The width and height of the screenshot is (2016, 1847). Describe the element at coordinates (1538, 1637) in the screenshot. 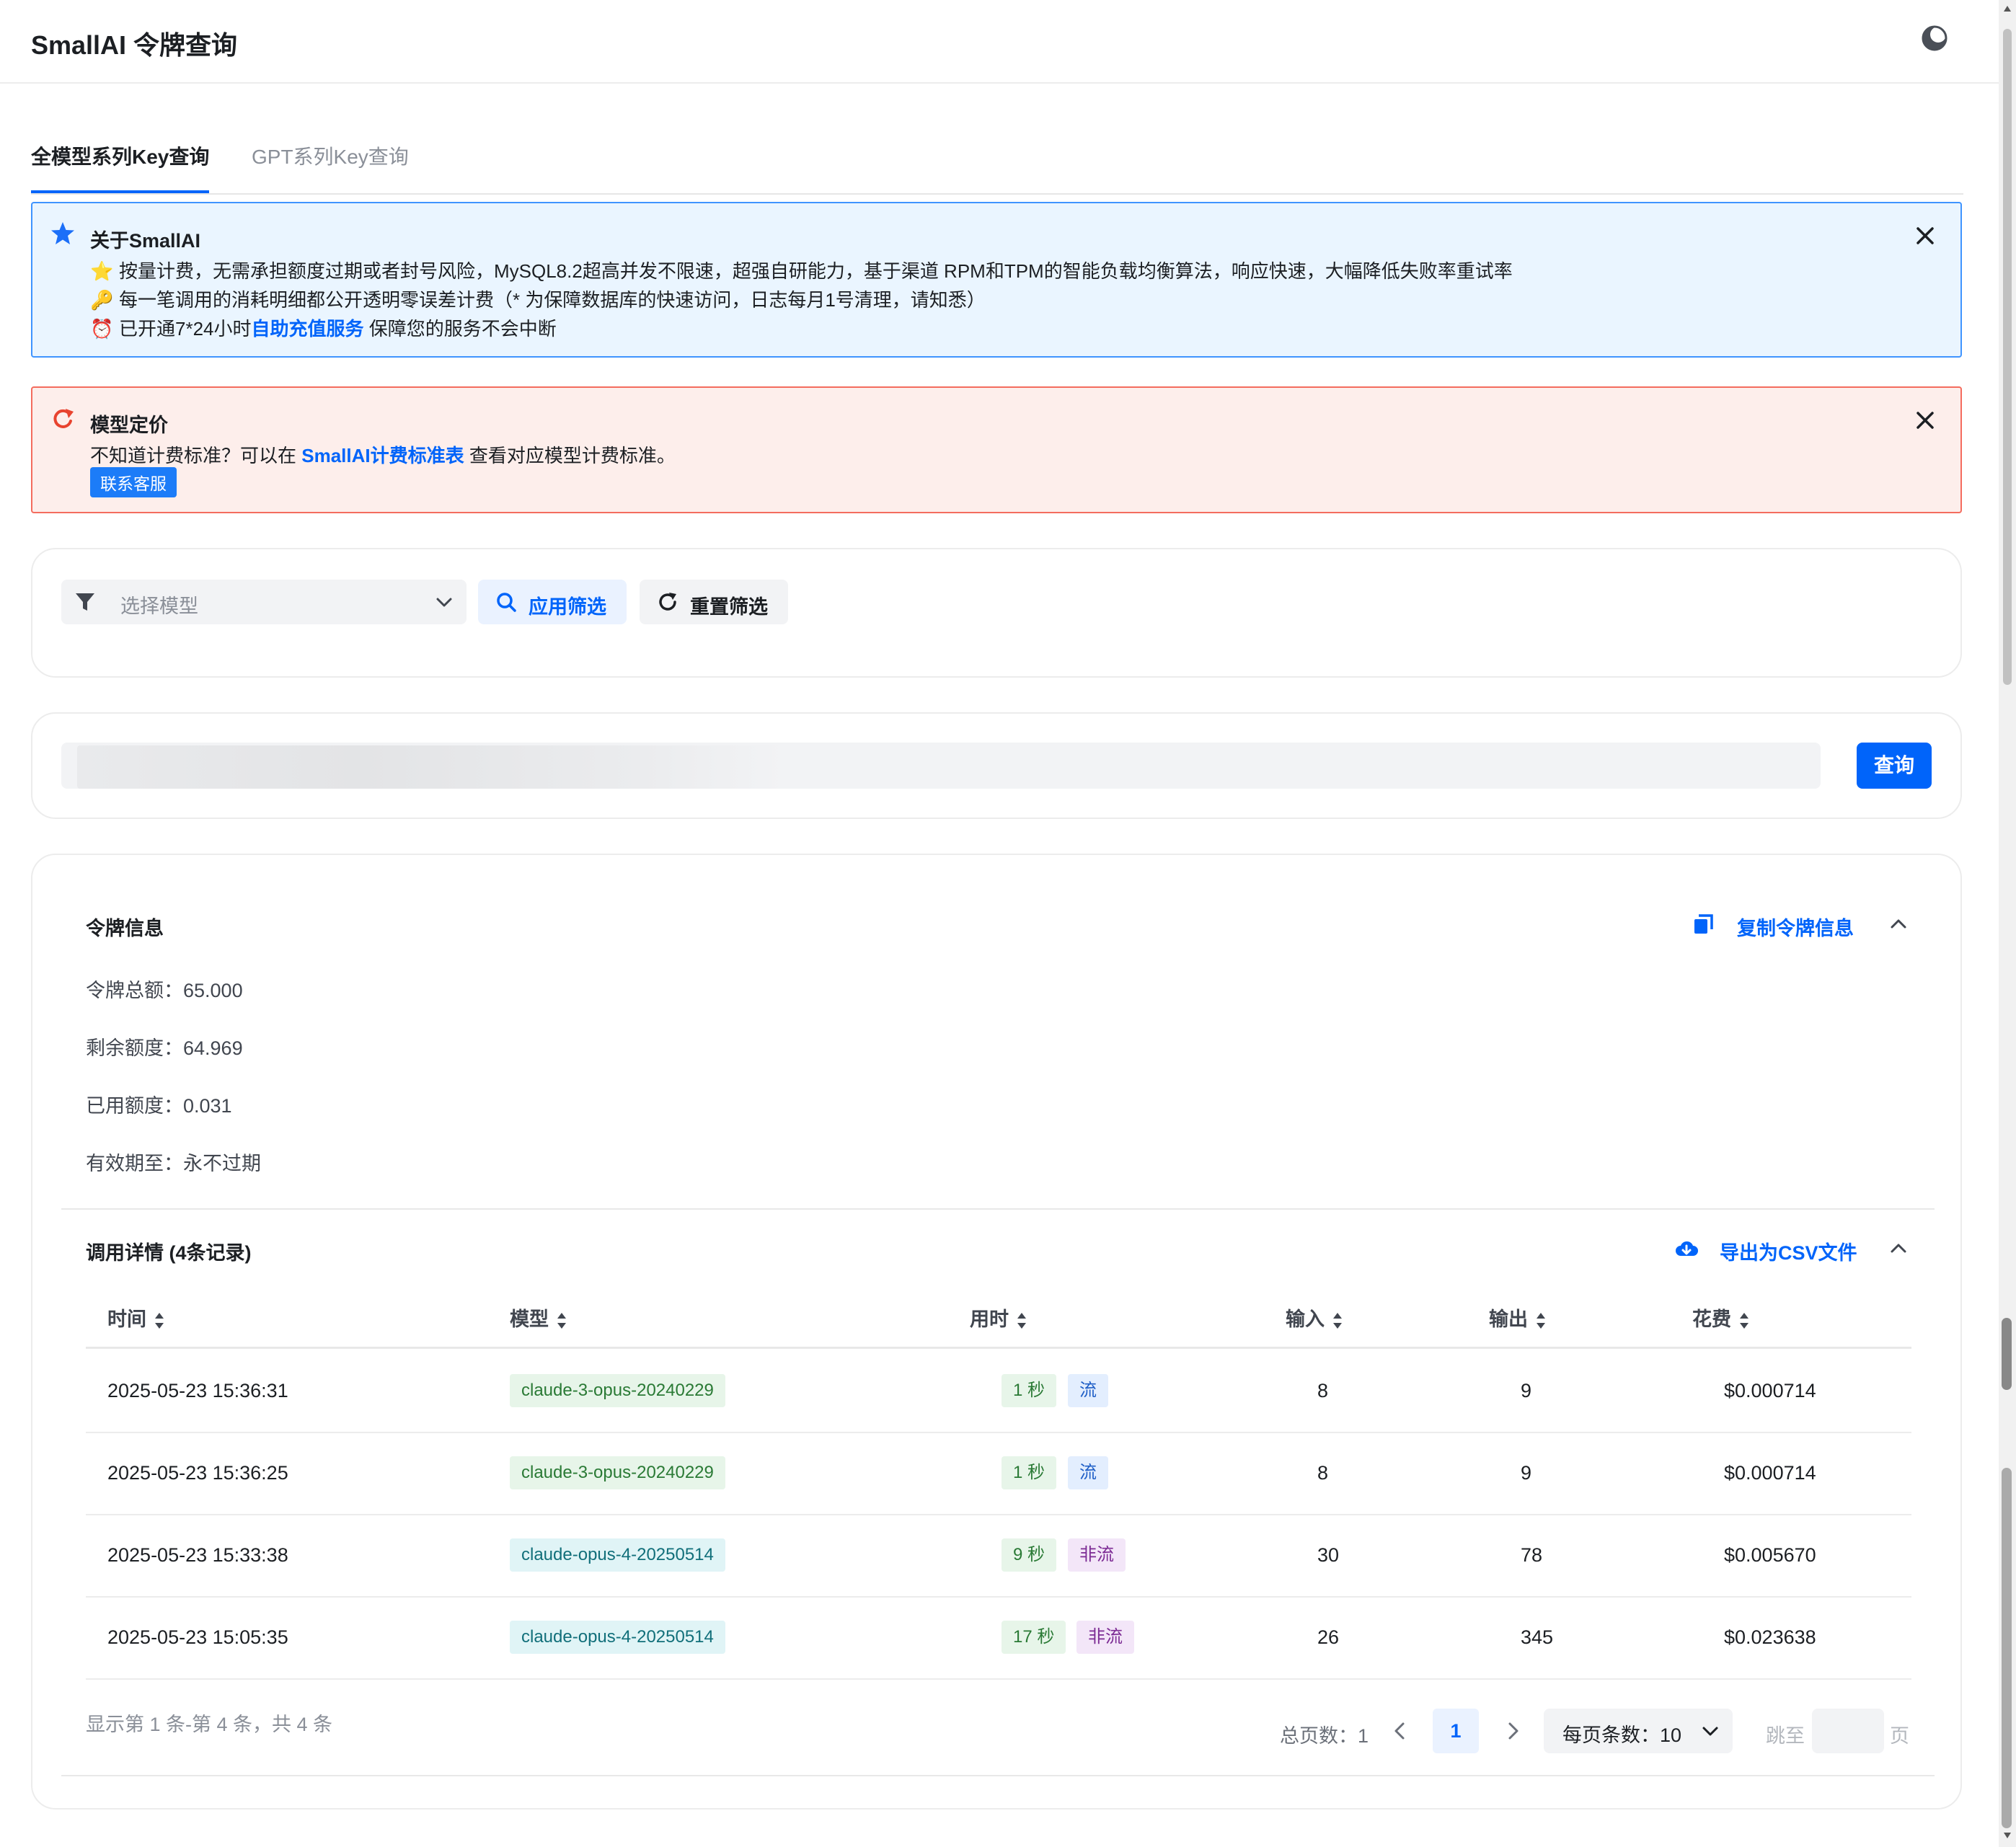

I see `cell-output: 345` at that location.